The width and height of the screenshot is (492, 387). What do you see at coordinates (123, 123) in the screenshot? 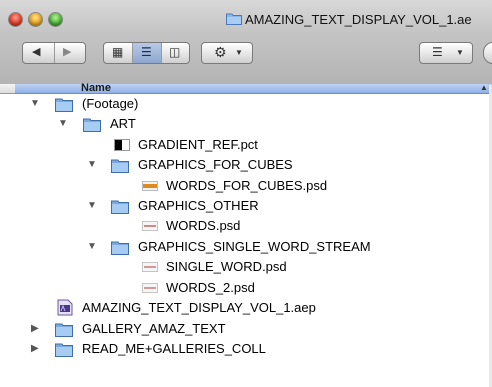
I see `list-item-label: ART` at bounding box center [123, 123].